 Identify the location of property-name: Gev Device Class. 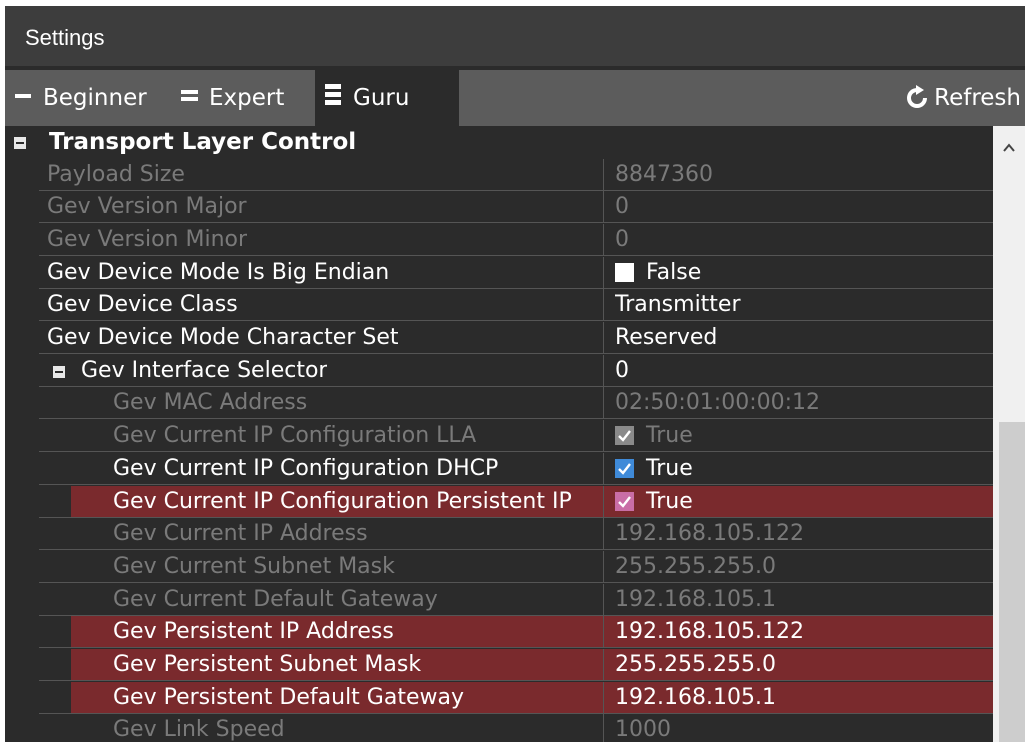
(142, 305).